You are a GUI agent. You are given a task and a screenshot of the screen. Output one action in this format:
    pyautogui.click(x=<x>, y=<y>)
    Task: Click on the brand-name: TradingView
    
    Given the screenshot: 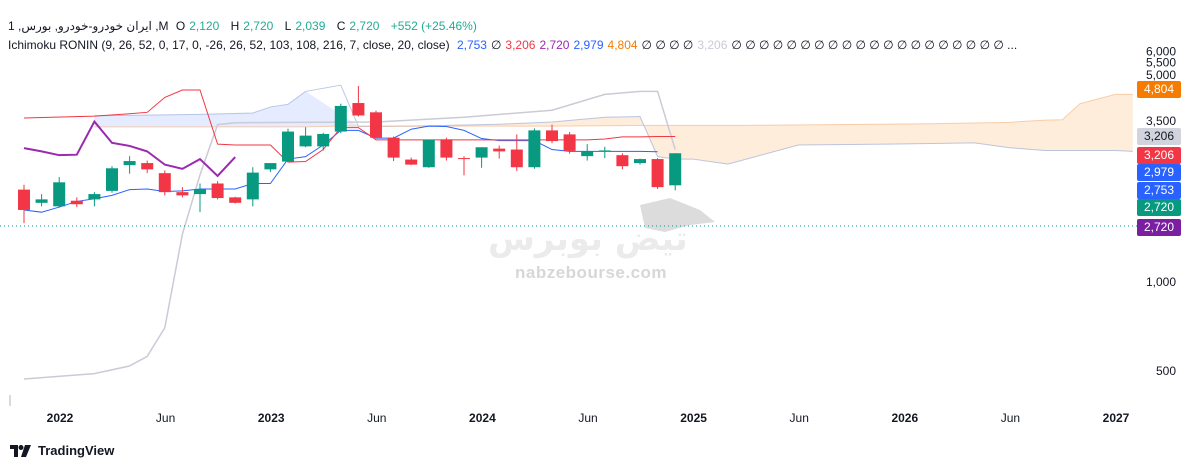 What is the action you would take?
    pyautogui.click(x=76, y=450)
    